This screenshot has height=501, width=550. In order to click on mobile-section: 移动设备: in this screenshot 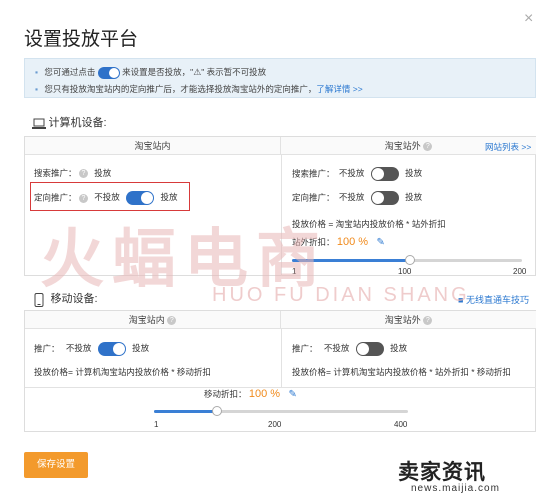, I will do `click(66, 298)`.